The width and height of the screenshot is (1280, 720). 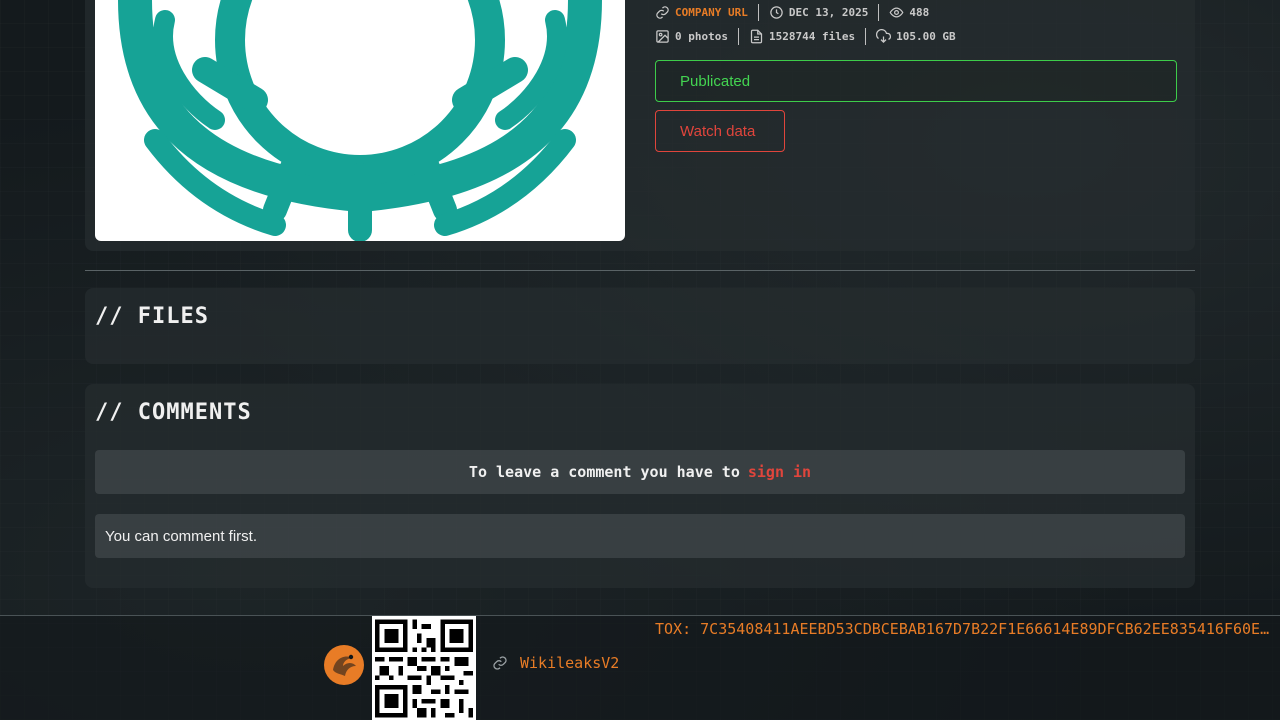 I want to click on signin-prefix: To leave a comment you have to, so click(x=604, y=472).